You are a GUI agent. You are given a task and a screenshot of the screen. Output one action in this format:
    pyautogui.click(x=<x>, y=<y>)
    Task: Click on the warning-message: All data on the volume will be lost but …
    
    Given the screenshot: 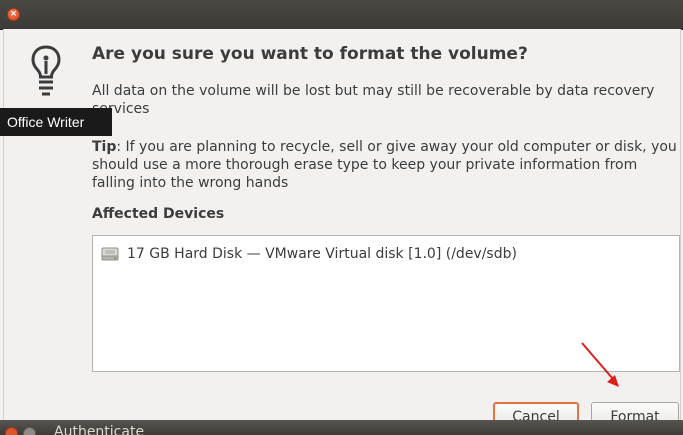 What is the action you would take?
    pyautogui.click(x=373, y=100)
    